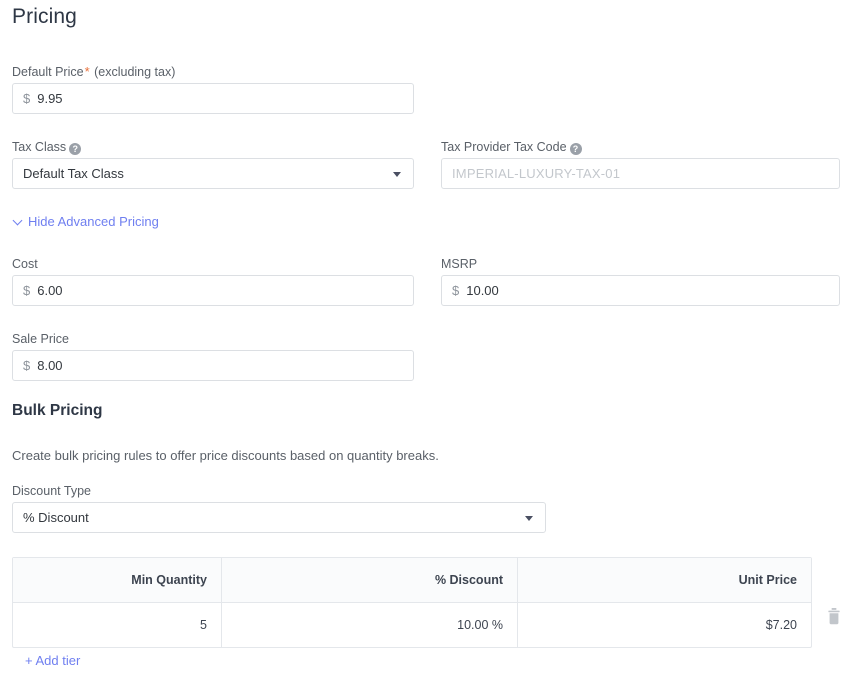 The width and height of the screenshot is (850, 674). What do you see at coordinates (40, 339) in the screenshot?
I see `sale-price-label: Sale Price` at bounding box center [40, 339].